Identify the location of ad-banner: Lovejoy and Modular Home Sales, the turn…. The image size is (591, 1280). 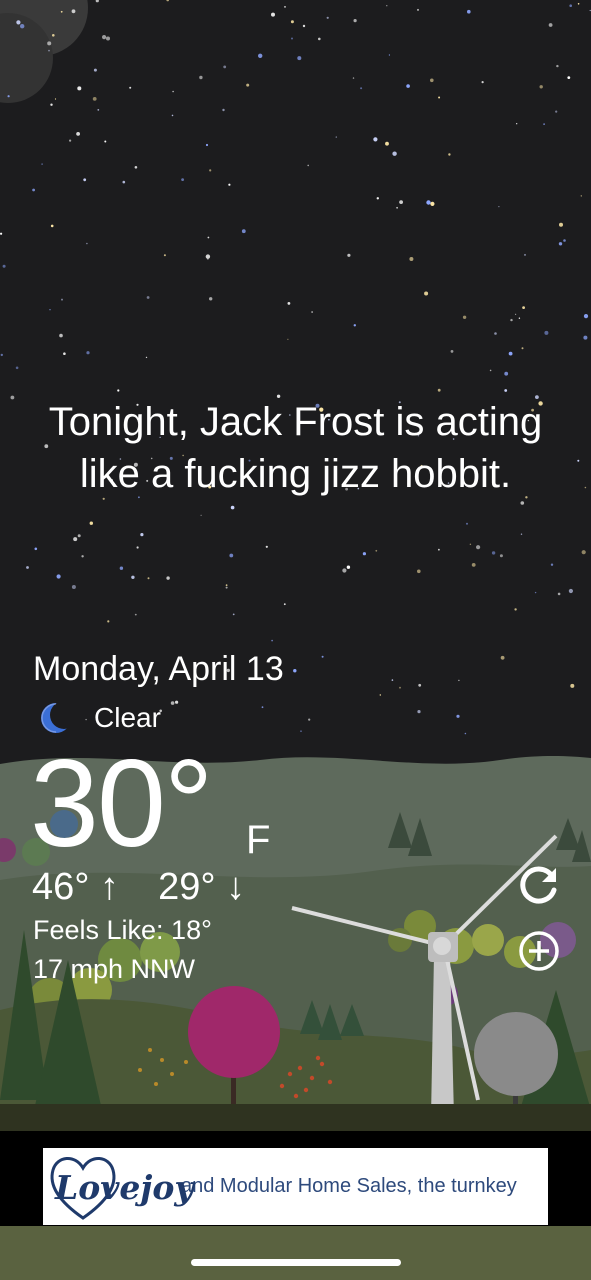
(295, 1186).